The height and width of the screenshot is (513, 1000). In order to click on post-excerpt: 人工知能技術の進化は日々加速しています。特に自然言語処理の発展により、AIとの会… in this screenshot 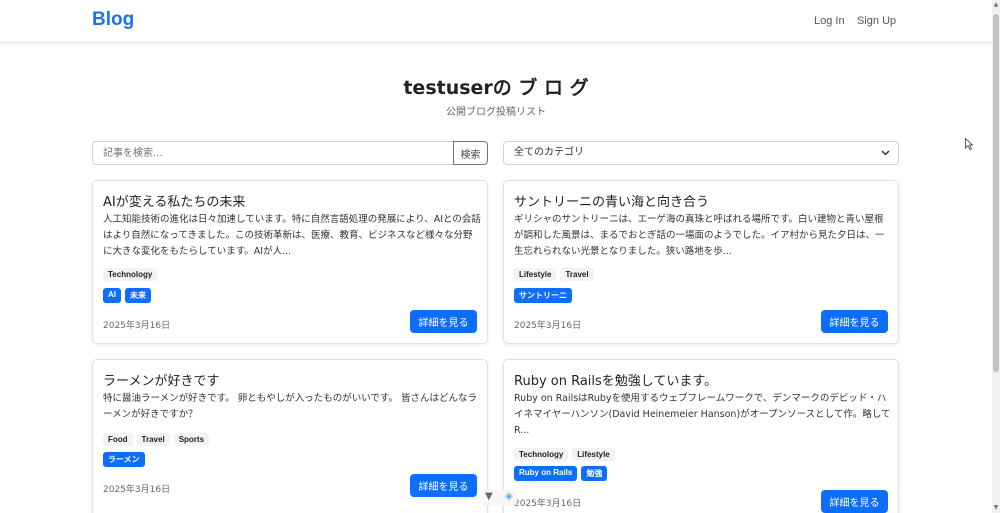, I will do `click(292, 235)`.